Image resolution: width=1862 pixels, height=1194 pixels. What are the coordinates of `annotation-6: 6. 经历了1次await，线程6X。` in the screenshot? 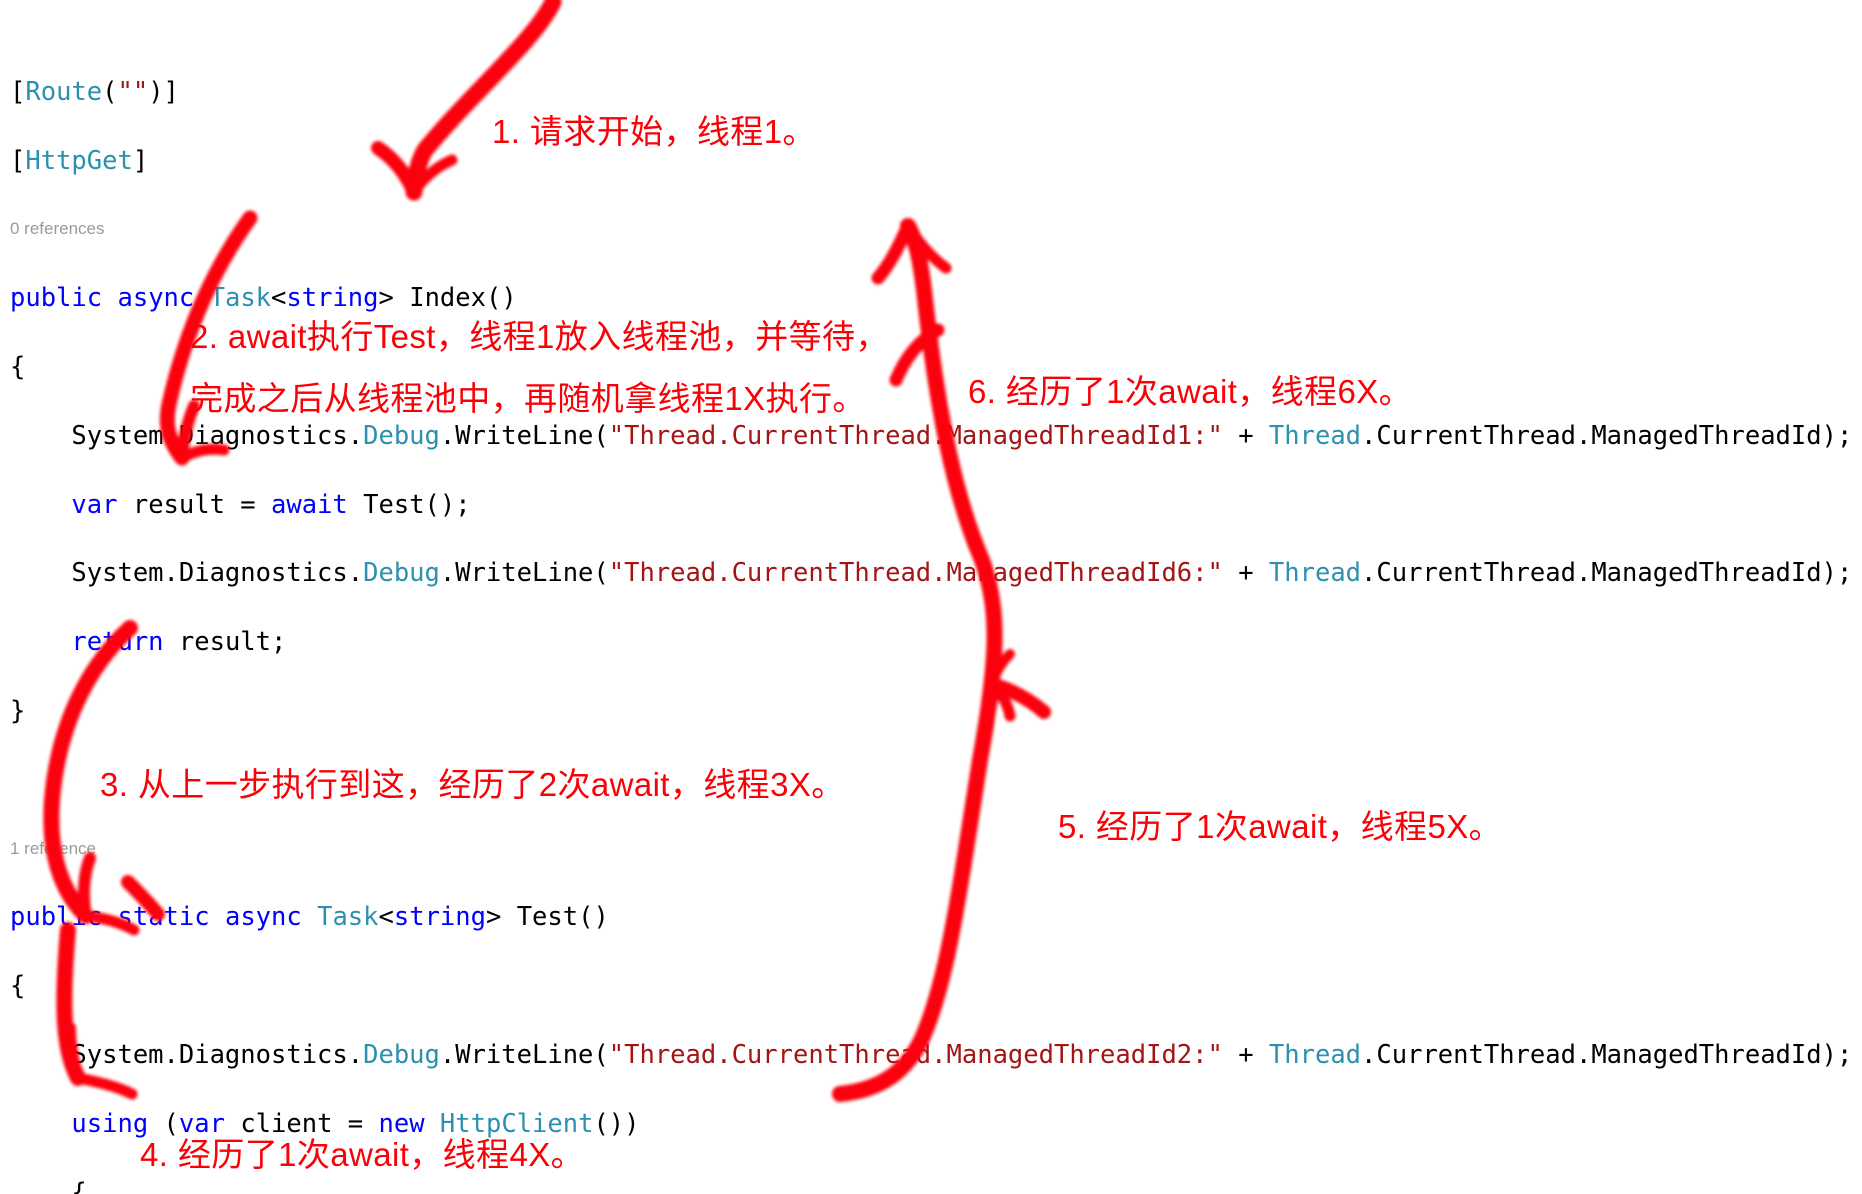 It's located at (1190, 391).